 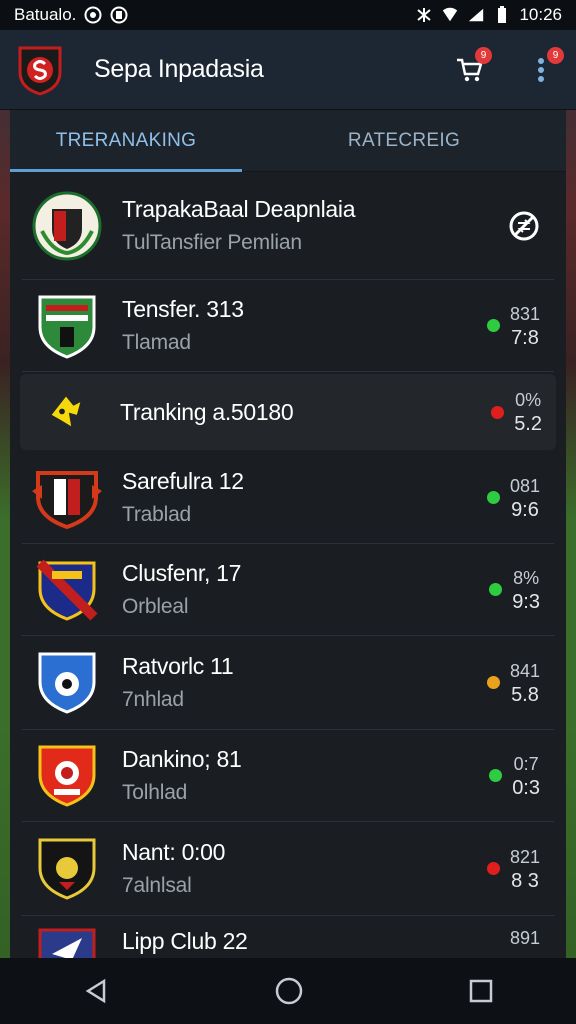 I want to click on stat-top: 831, so click(x=524, y=313).